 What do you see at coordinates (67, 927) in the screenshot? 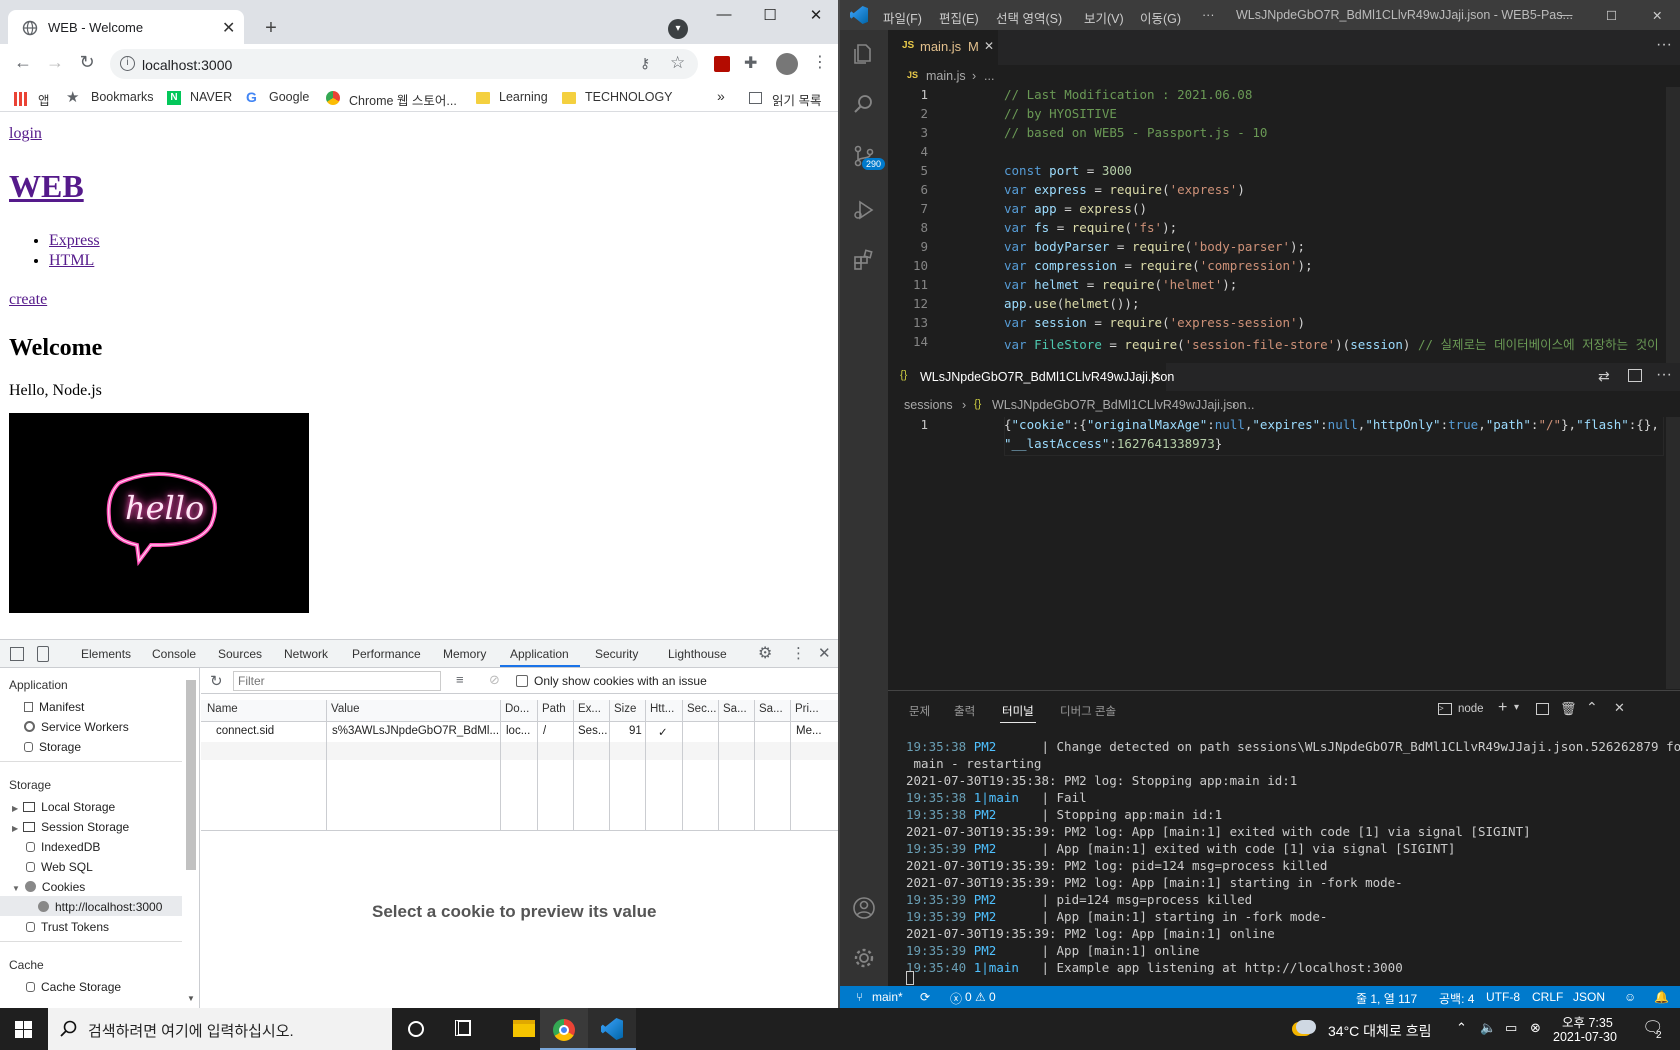
I see `sidebar-item-trust-tokens: Trust Tokens` at bounding box center [67, 927].